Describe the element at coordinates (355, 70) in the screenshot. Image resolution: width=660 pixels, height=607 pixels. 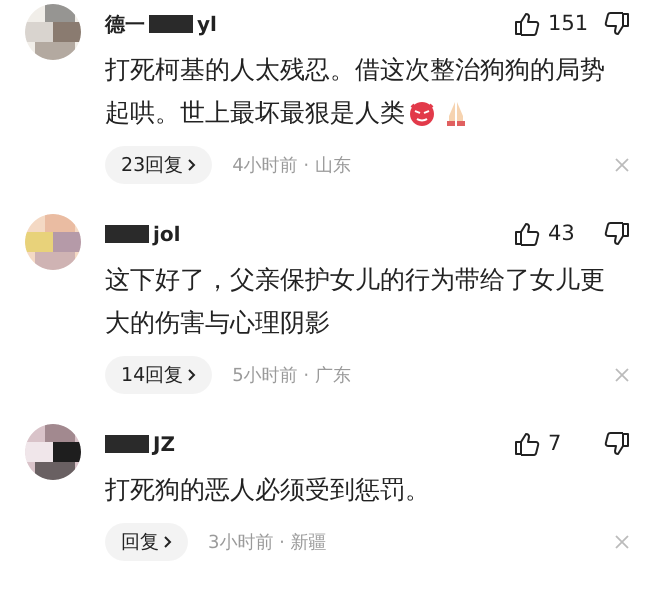
I see `comment-text: 打死柯基的人太残忍。借这次整治狗狗的局势` at that location.